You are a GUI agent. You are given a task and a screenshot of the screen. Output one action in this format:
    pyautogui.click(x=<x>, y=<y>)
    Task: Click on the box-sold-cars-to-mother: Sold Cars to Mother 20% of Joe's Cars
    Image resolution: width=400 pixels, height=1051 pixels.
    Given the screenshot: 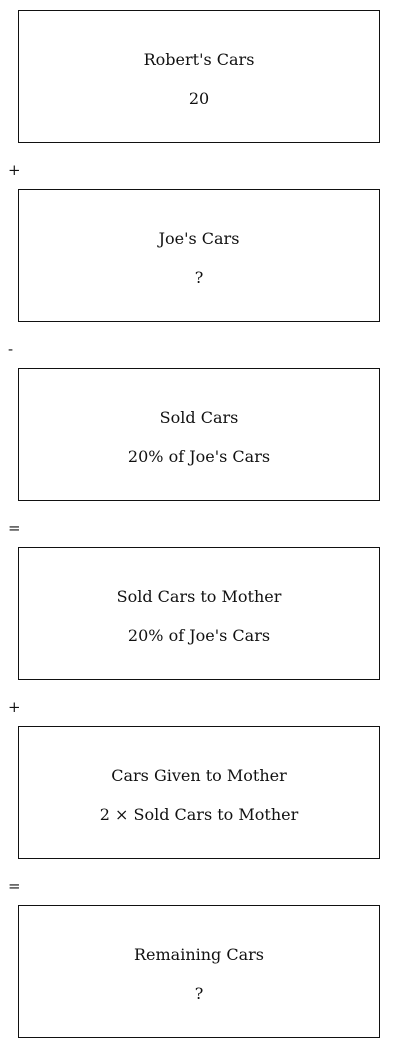 What is the action you would take?
    pyautogui.click(x=199, y=613)
    